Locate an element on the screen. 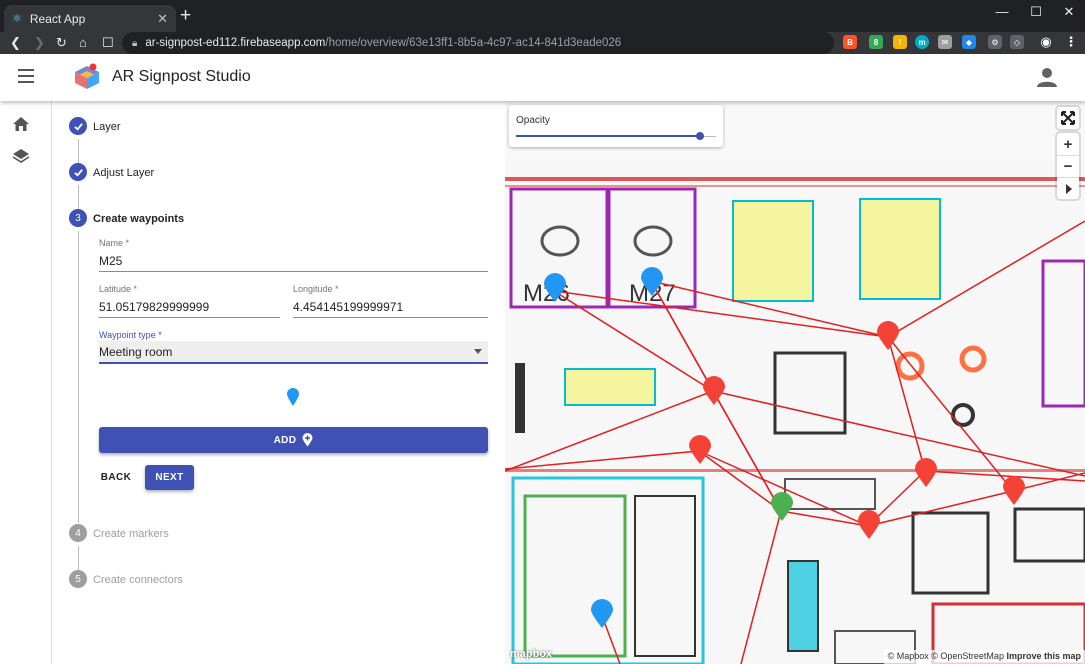 The height and width of the screenshot is (664, 1085). compass-icon is located at coordinates (1068, 188).